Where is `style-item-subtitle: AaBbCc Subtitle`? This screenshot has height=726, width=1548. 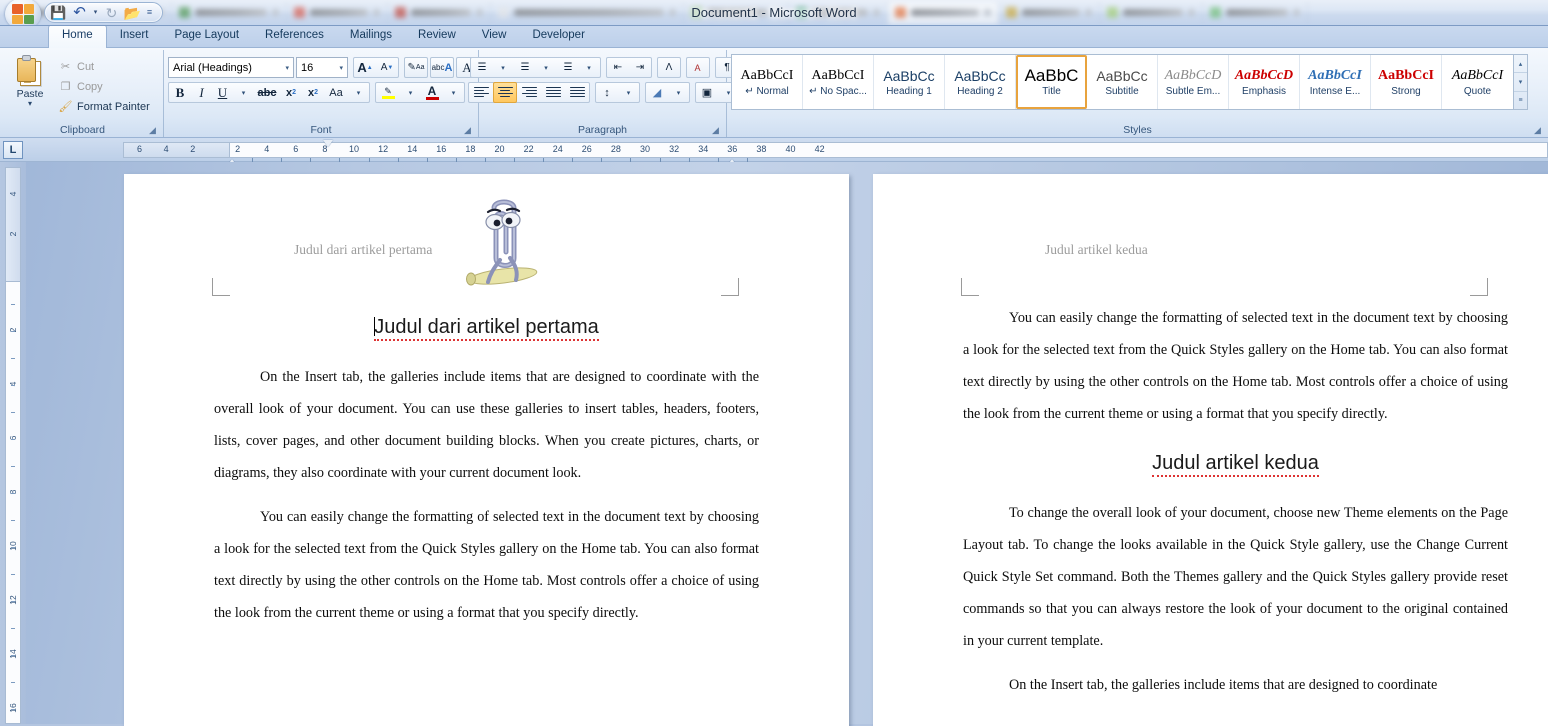
style-item-subtitle: AaBbCc Subtitle is located at coordinates (1122, 82).